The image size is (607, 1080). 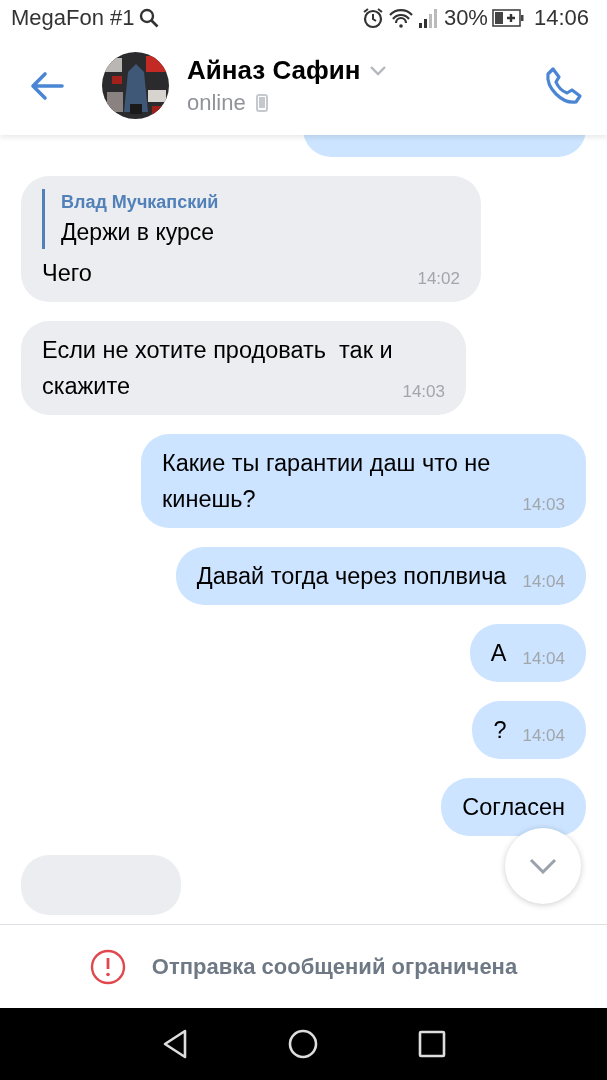 What do you see at coordinates (372, 18) in the screenshot?
I see `alarm-icon` at bounding box center [372, 18].